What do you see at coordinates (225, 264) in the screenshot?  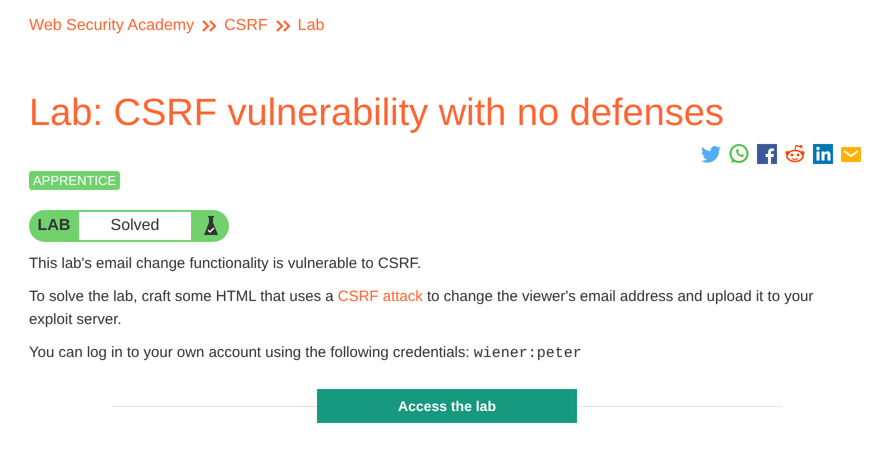 I see `description-text: This lab's email change functionality is vulnerable to CSRF.` at bounding box center [225, 264].